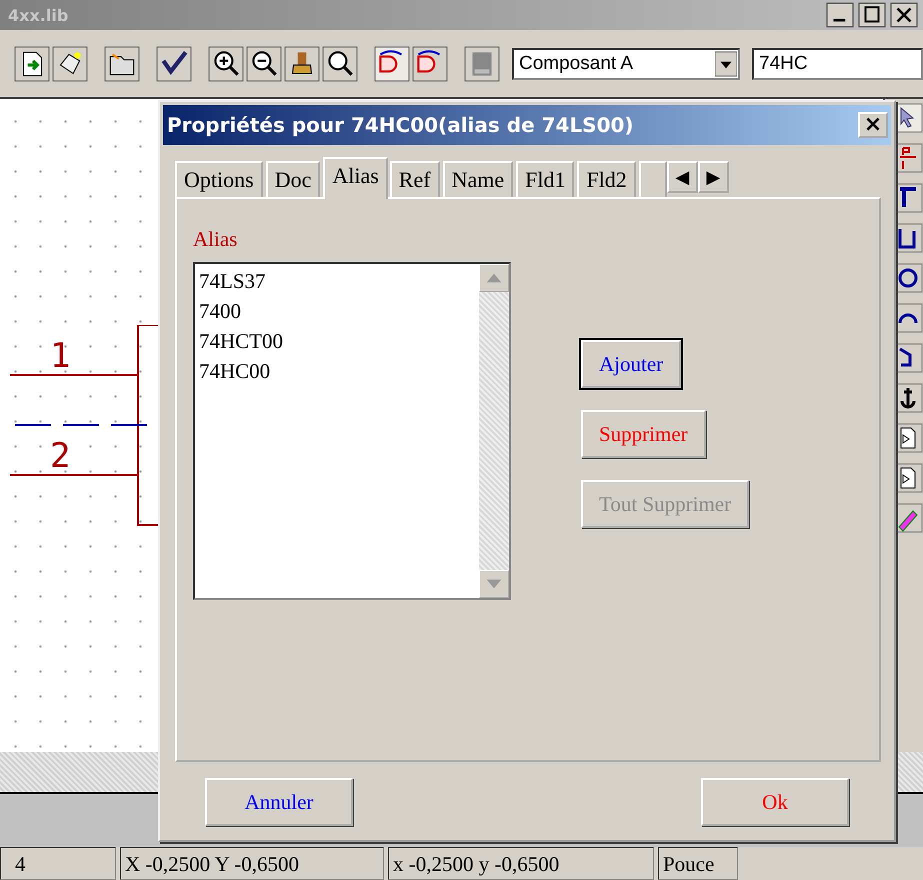  Describe the element at coordinates (220, 311) in the screenshot. I see `list-item: 7400` at that location.